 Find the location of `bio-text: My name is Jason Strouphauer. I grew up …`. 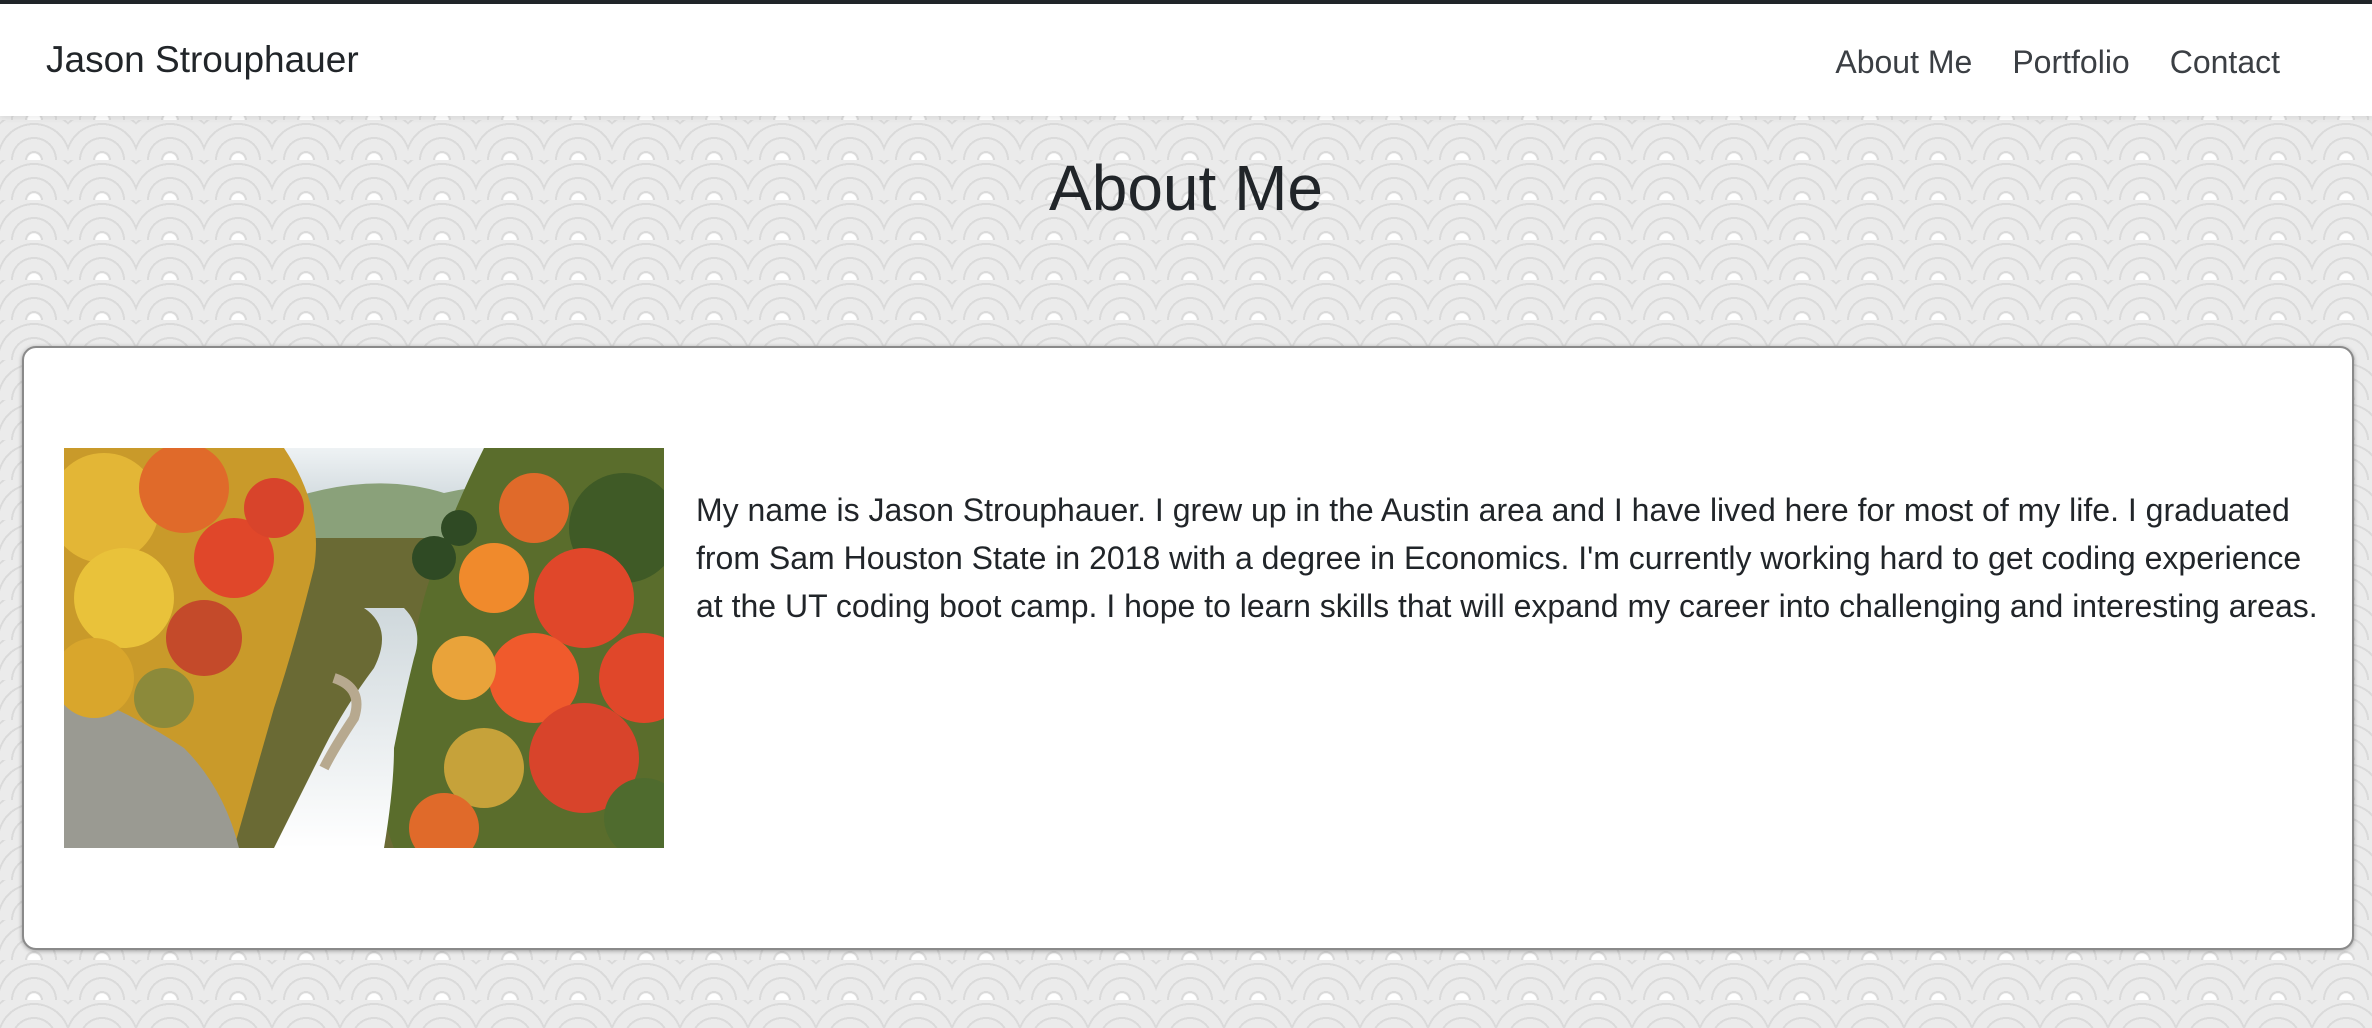

bio-text: My name is Jason Strouphauer. I grew up … is located at coordinates (1507, 558).